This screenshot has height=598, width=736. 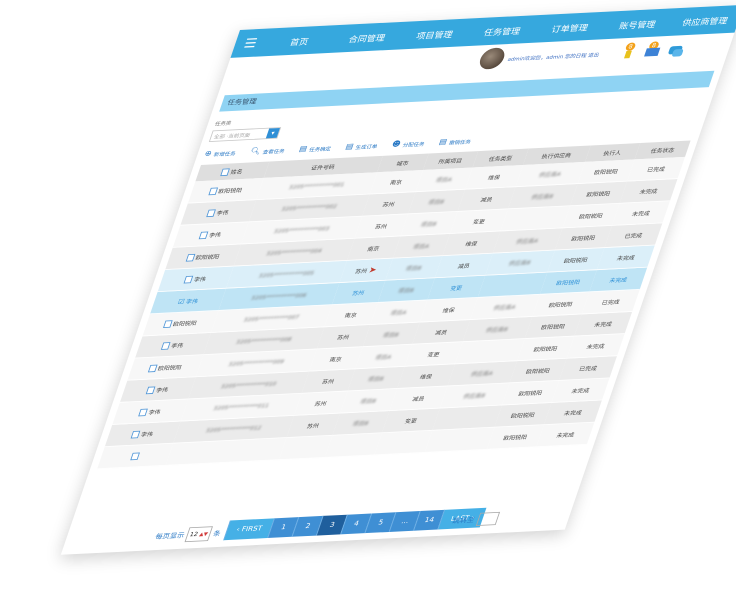 I want to click on generate-order-button: ▤ 生成订单, so click(x=361, y=147).